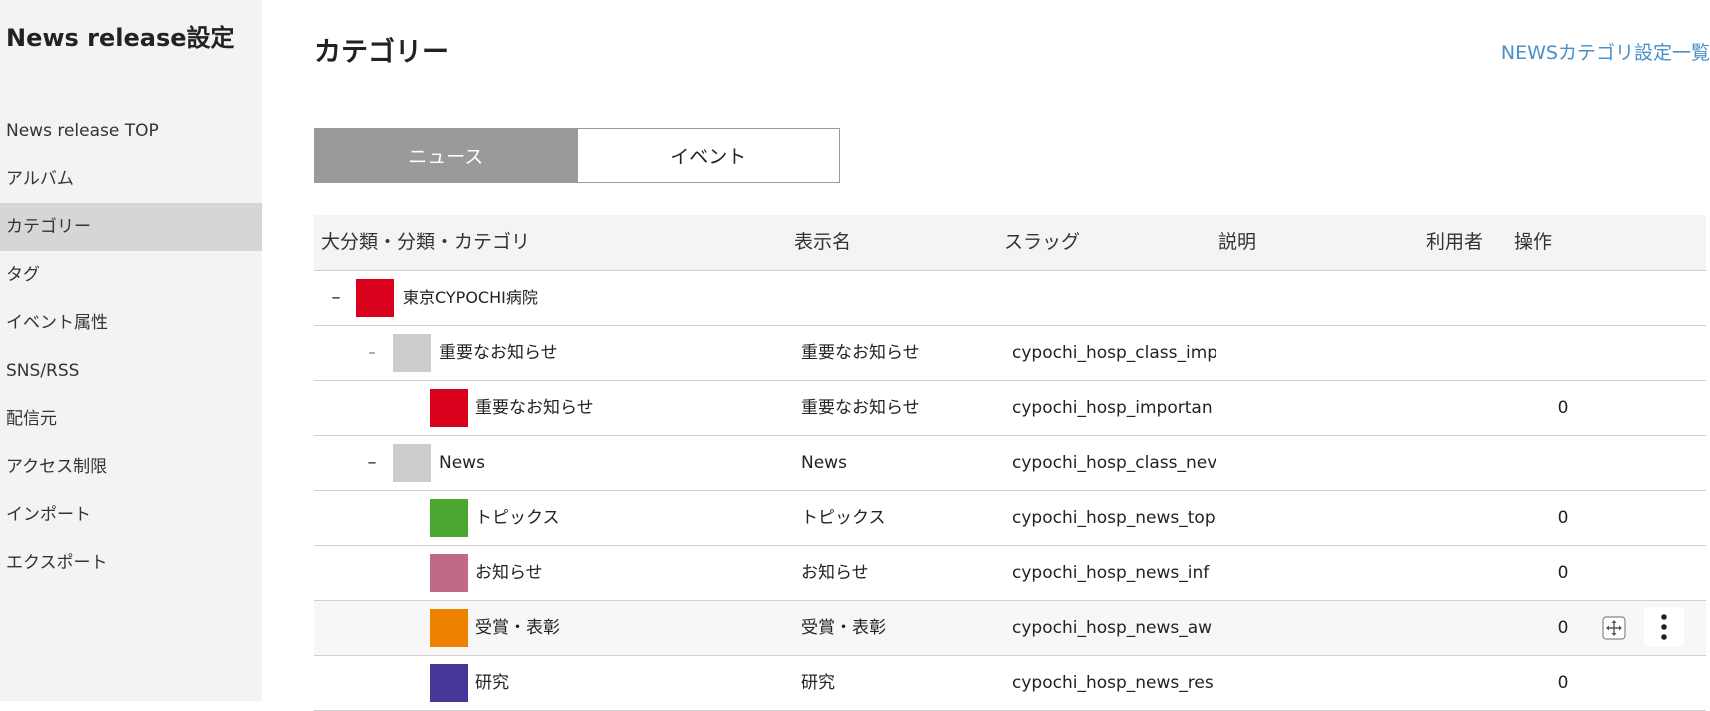  Describe the element at coordinates (1113, 683) in the screenshot. I see `slug: cypochi_hosp_news_res` at that location.